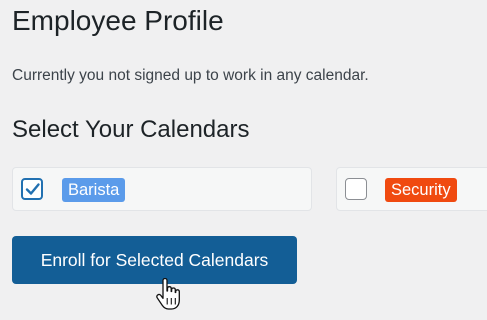  Describe the element at coordinates (162, 189) in the screenshot. I see `calendar-option-barista: Barista` at that location.